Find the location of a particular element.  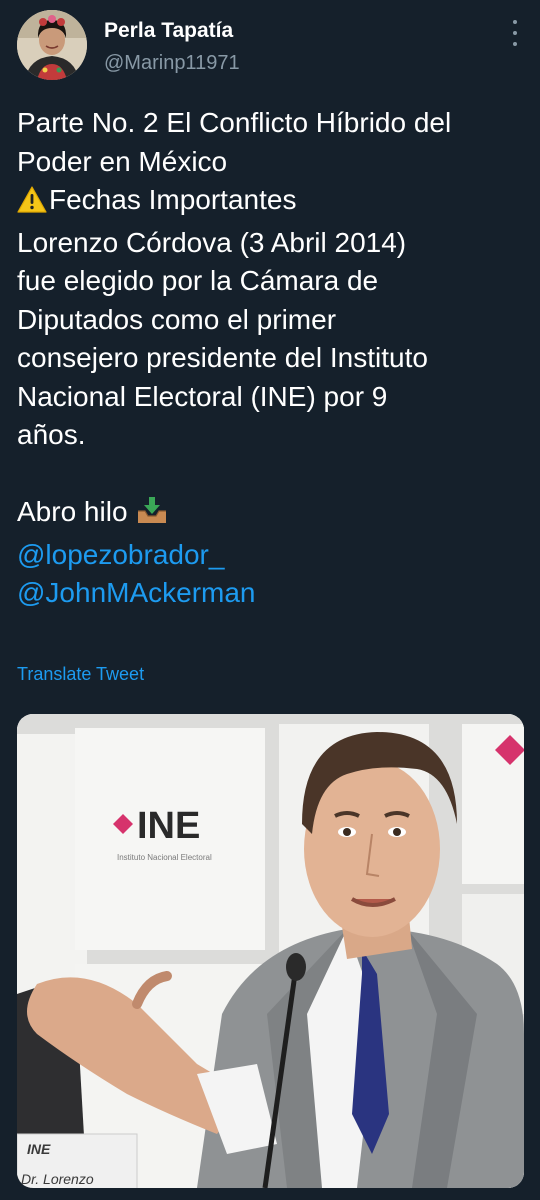

inbox-tray-icon is located at coordinates (152, 515).